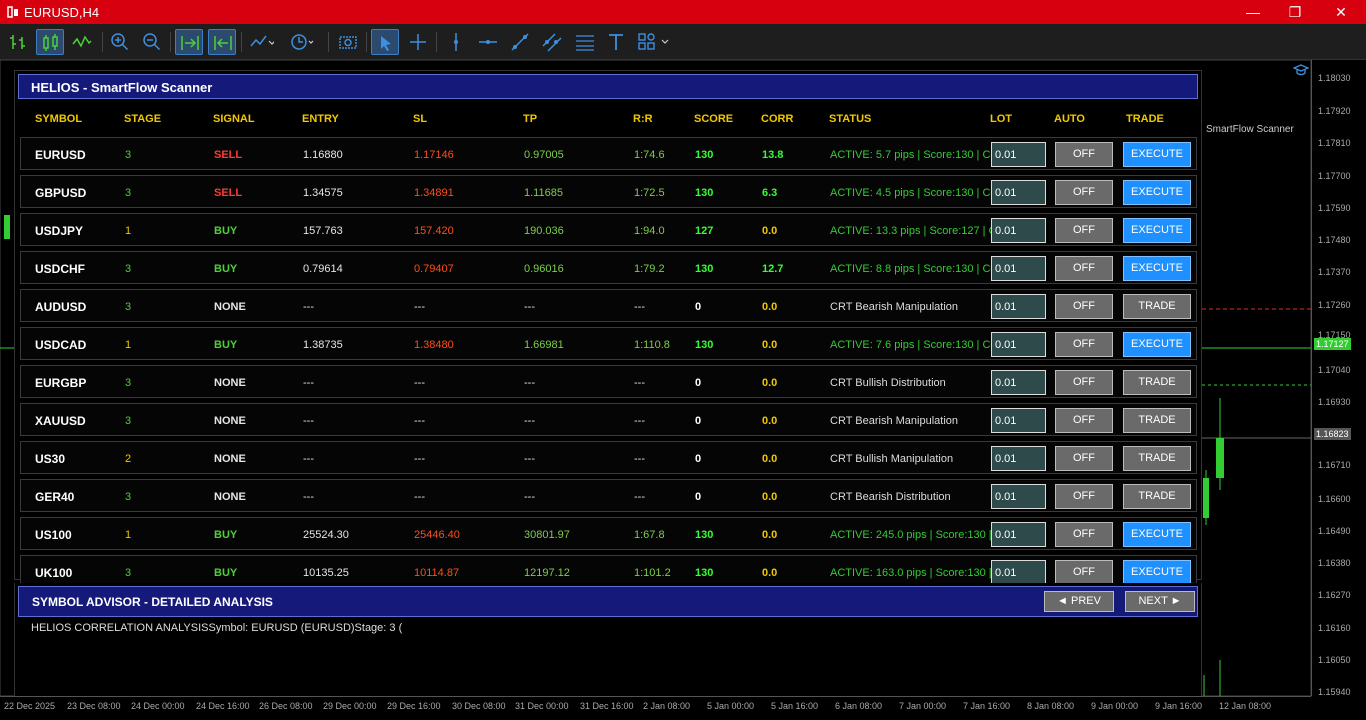  What do you see at coordinates (529, 497) in the screenshot?
I see `tp-cell: ---` at bounding box center [529, 497].